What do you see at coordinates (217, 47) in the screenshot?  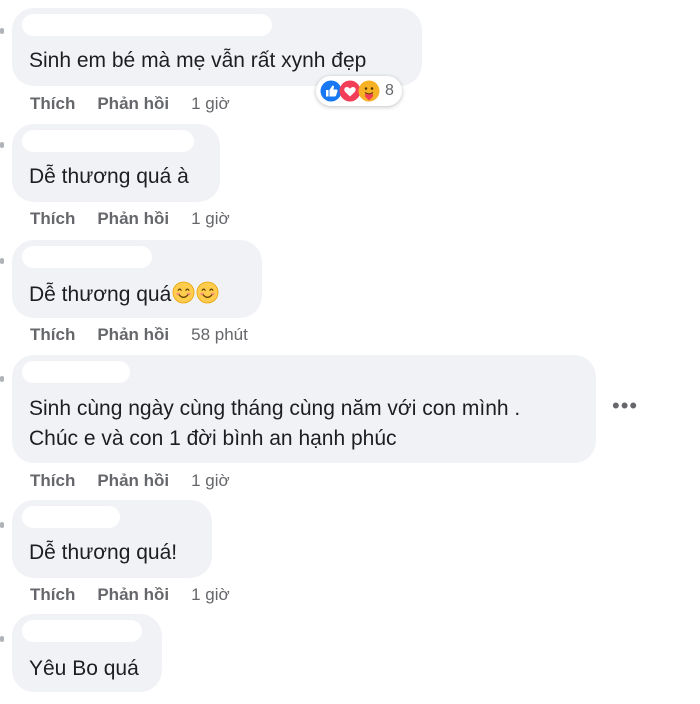 I see `comment-bubble: Sinh em bé mà mẹ vẫn rất xynh đẹp` at bounding box center [217, 47].